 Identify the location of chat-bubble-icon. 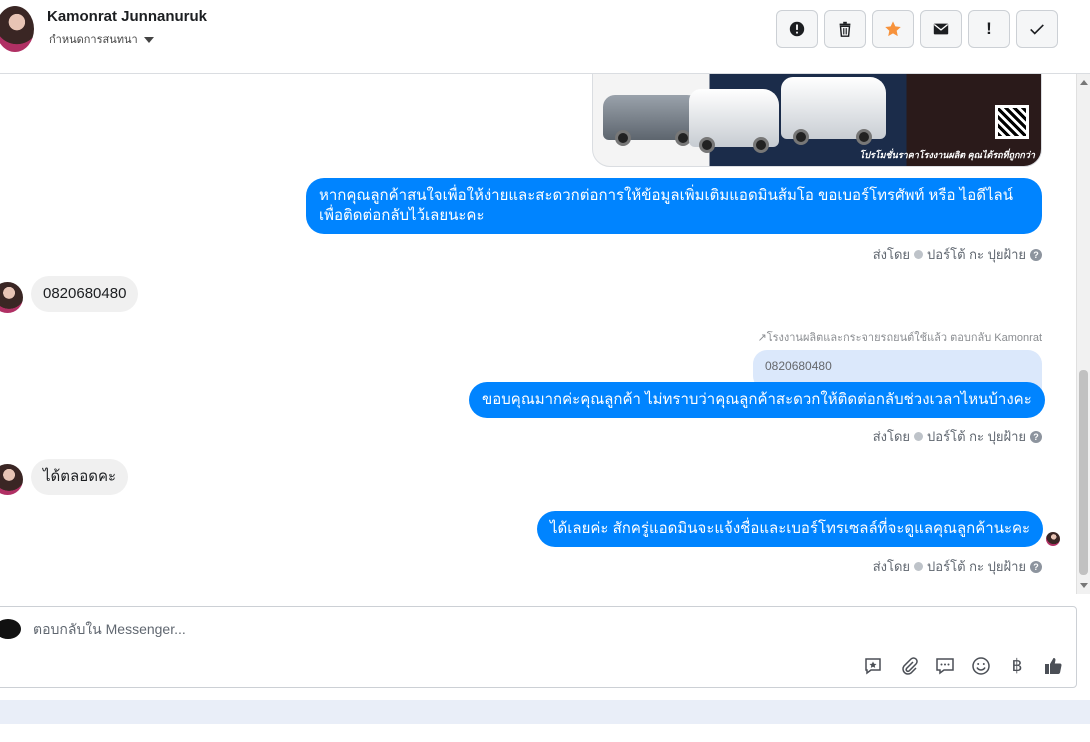
(945, 666).